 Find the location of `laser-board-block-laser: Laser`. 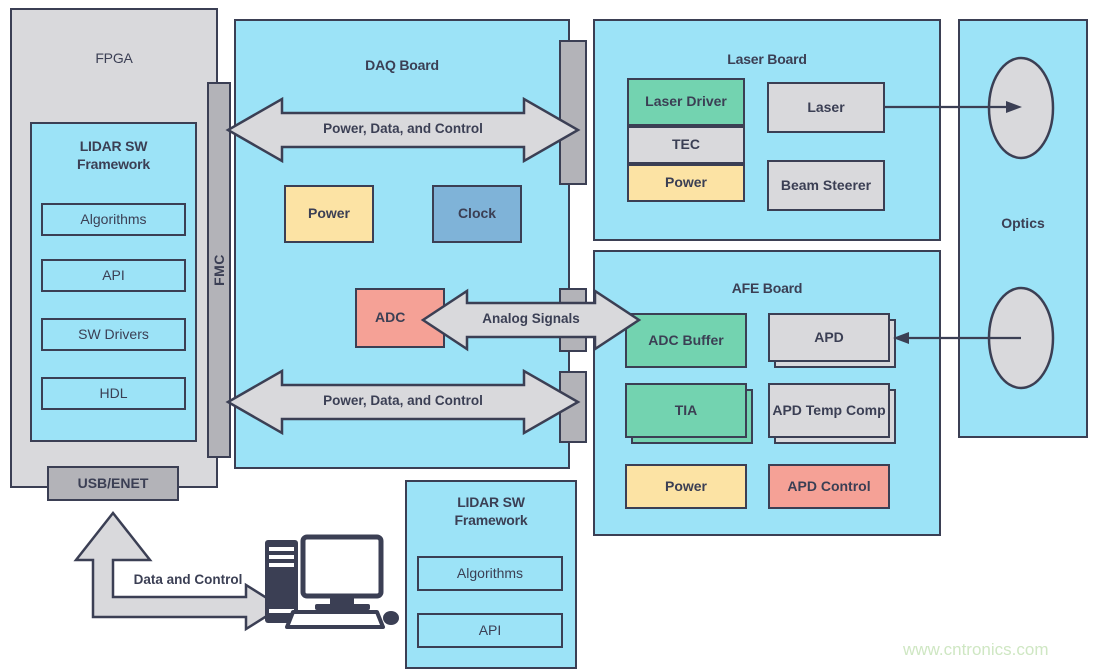

laser-board-block-laser: Laser is located at coordinates (826, 107).